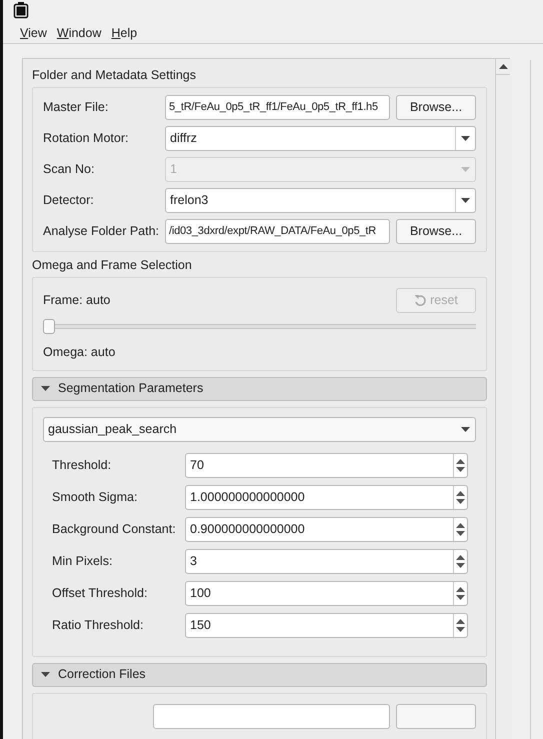 This screenshot has height=739, width=543. I want to click on group-title: Omega and Frame Selection, so click(112, 265).